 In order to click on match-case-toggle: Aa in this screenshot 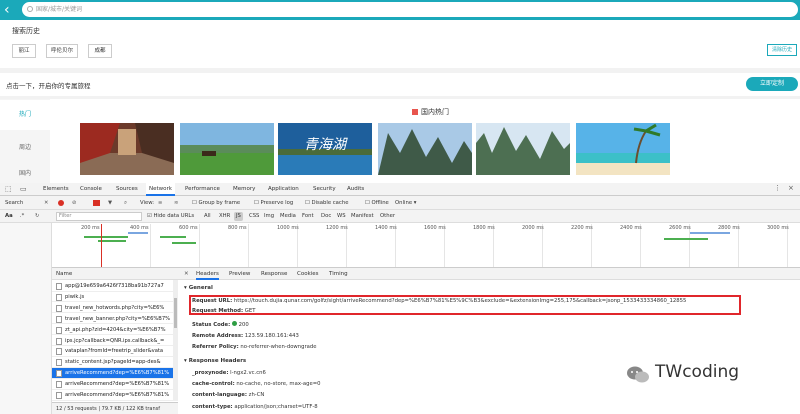, I will do `click(9, 216)`.